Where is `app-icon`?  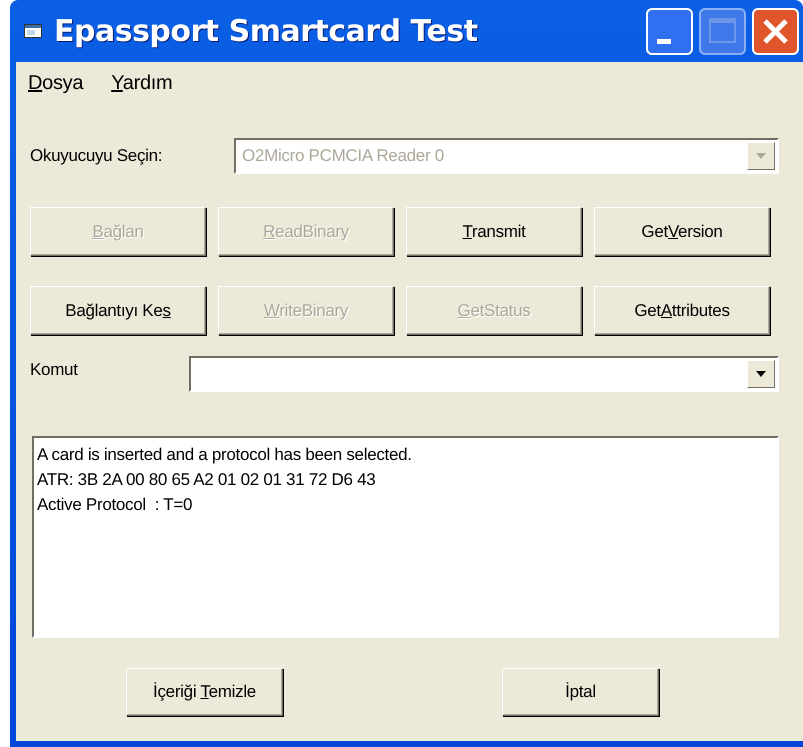 app-icon is located at coordinates (33, 31).